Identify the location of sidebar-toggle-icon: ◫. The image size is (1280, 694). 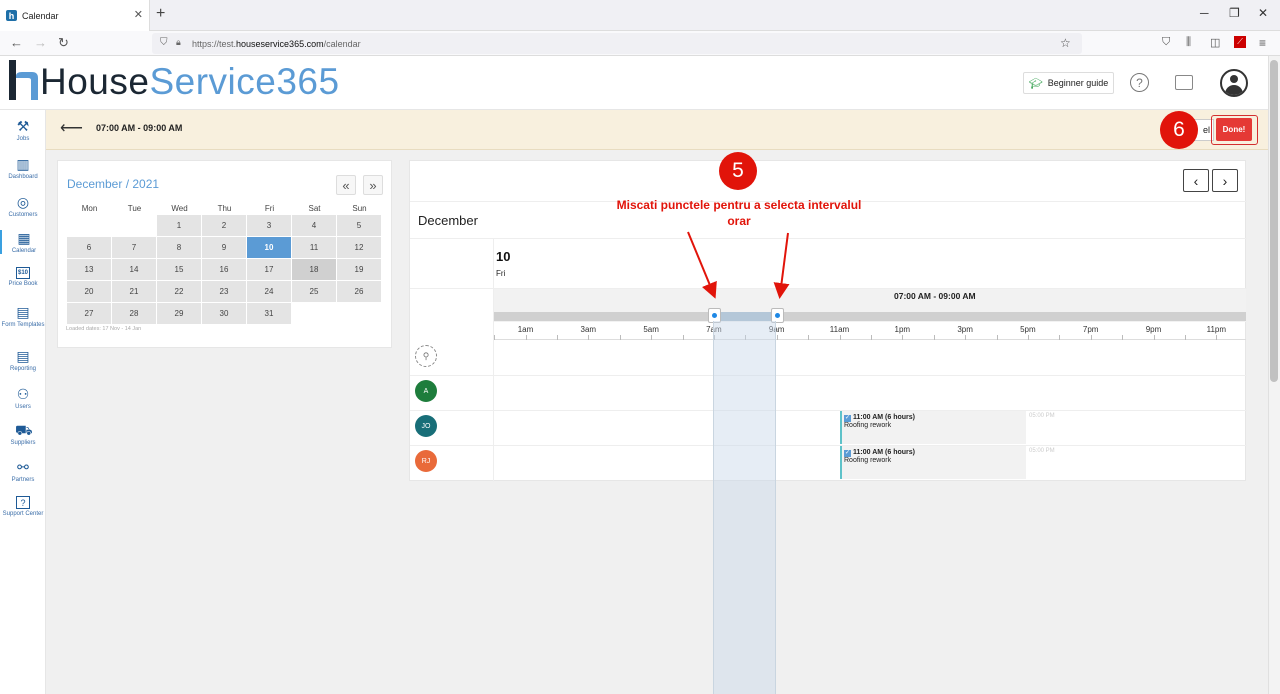
(1215, 42).